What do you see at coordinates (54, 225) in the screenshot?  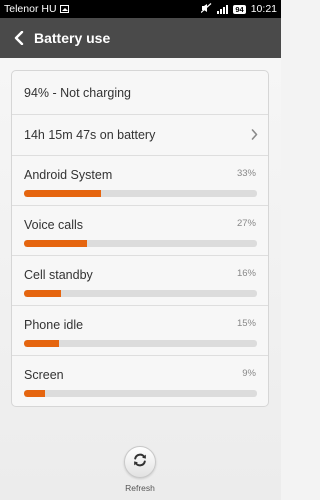 I see `usage-item-name: Voice calls` at bounding box center [54, 225].